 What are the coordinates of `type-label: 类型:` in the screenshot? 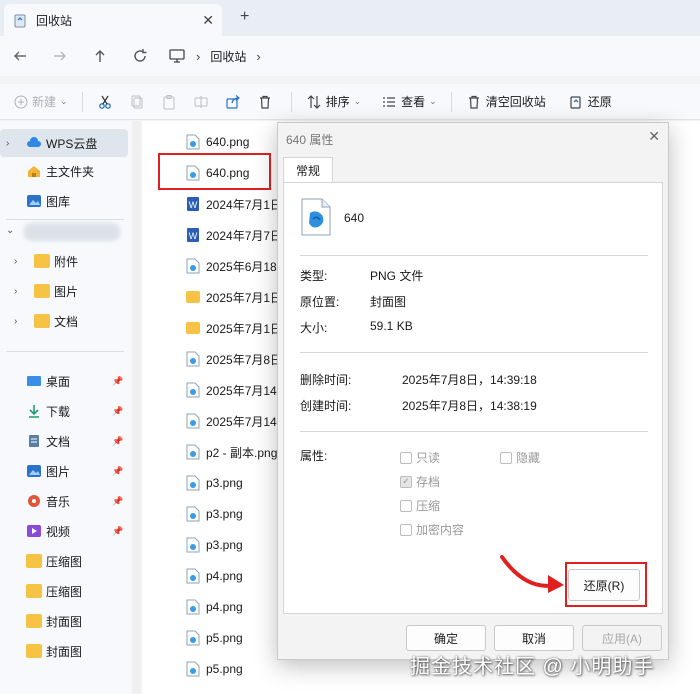 It's located at (314, 276).